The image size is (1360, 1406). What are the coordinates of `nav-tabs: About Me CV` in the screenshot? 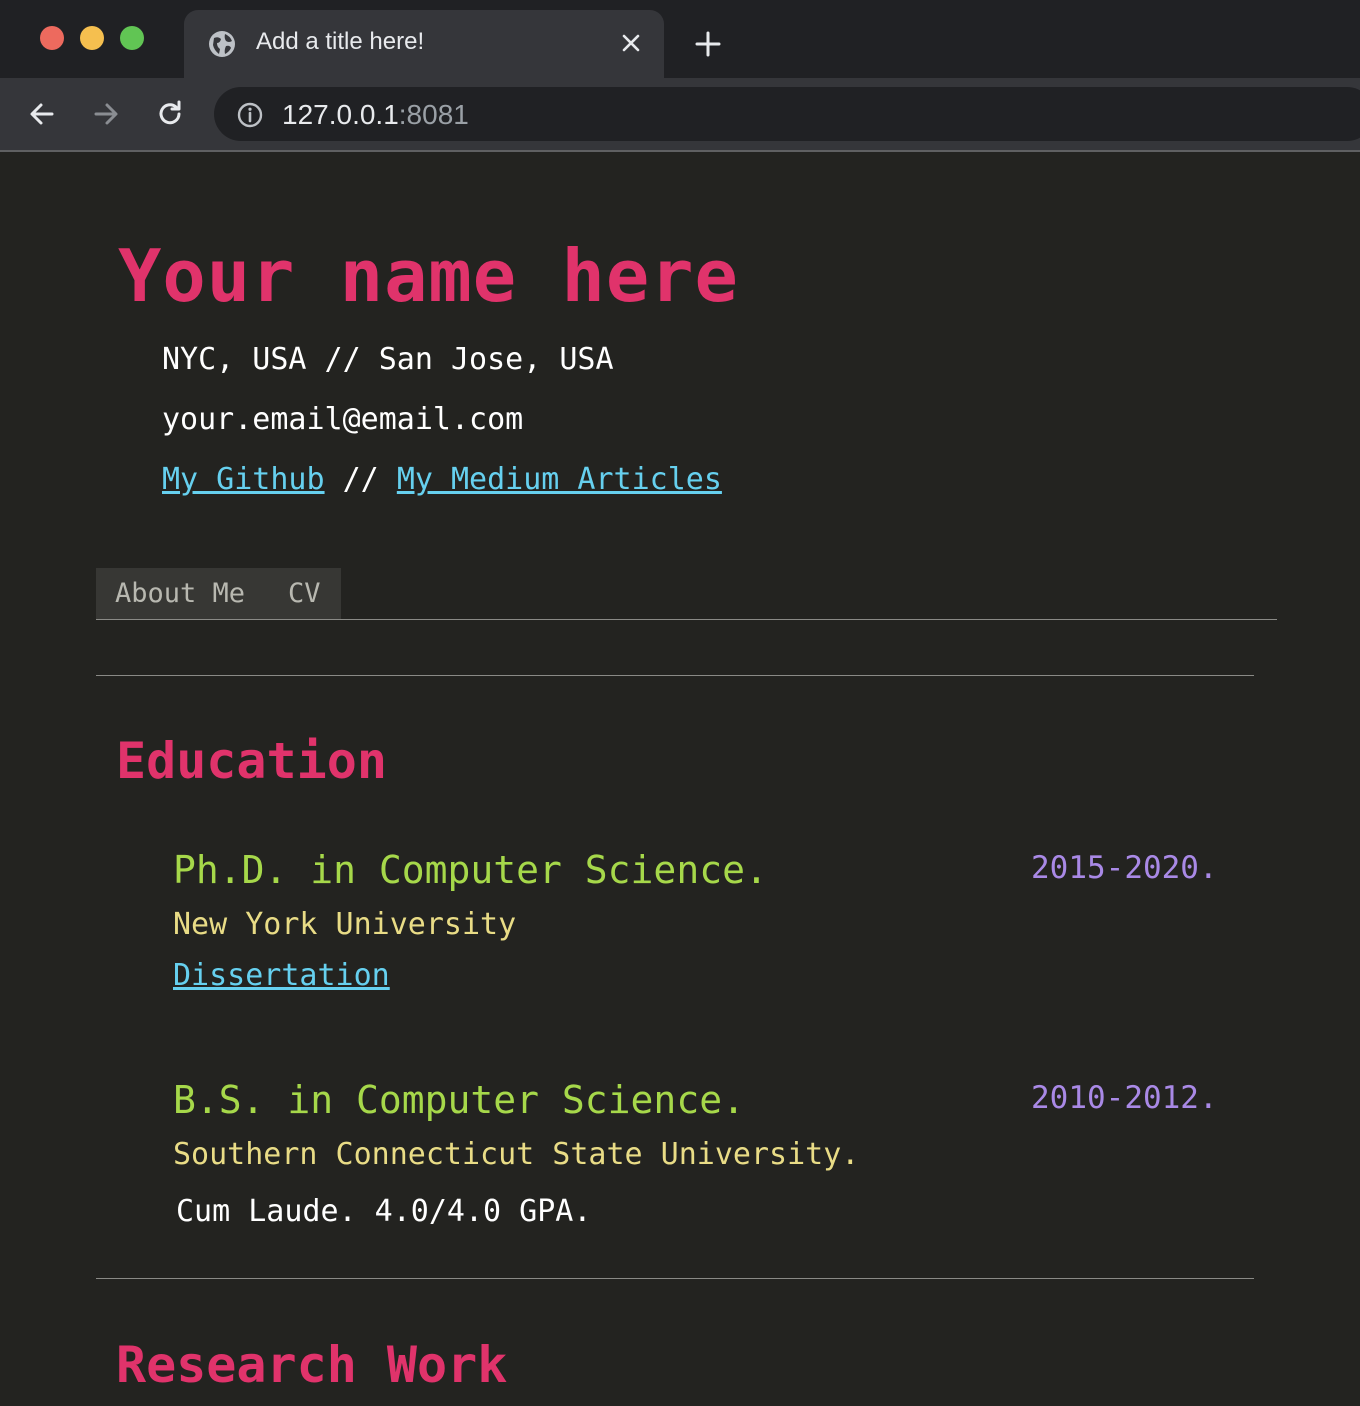 It's located at (218, 593).